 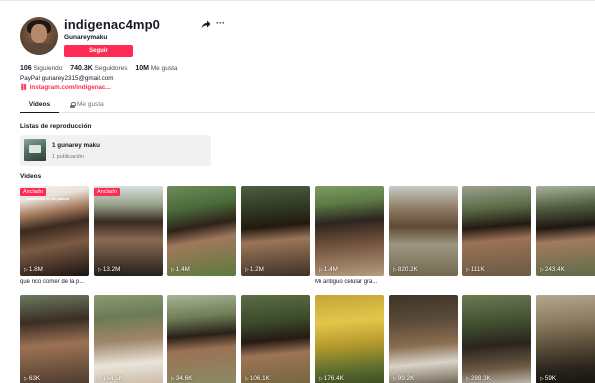 I want to click on likes-count: 10M, so click(x=142, y=68).